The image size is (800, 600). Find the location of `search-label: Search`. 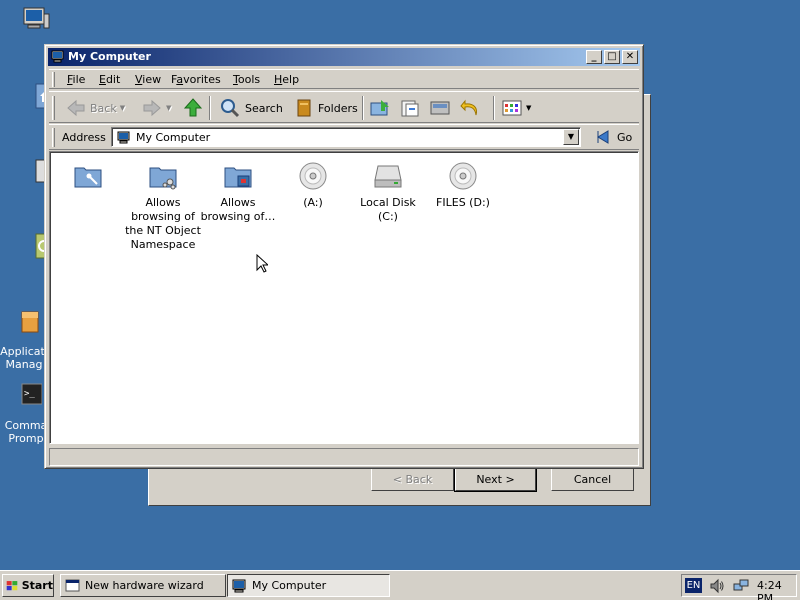

search-label: Search is located at coordinates (264, 108).